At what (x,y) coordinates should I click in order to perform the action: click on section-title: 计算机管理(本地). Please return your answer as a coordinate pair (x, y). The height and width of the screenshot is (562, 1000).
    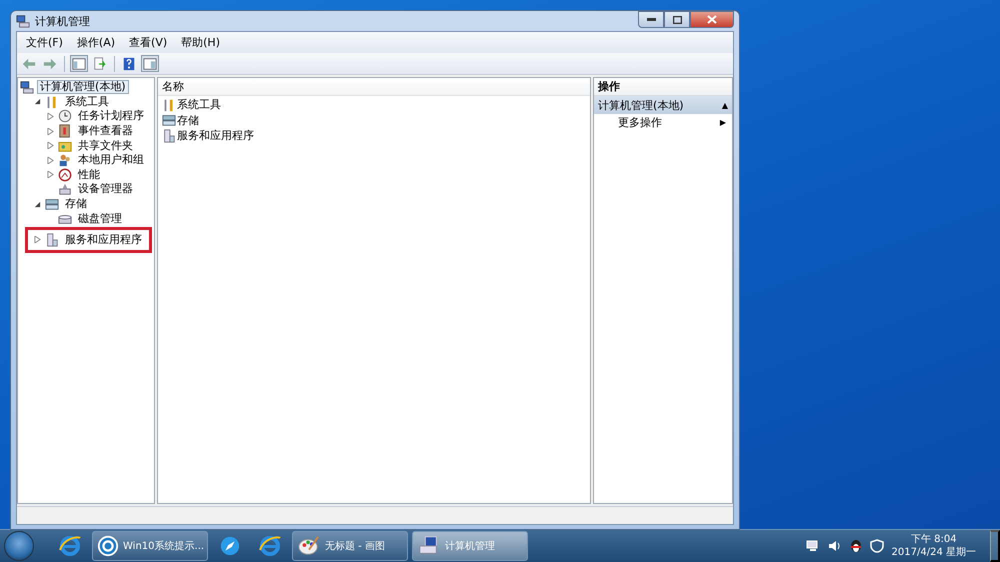
    Looking at the image, I should click on (641, 105).